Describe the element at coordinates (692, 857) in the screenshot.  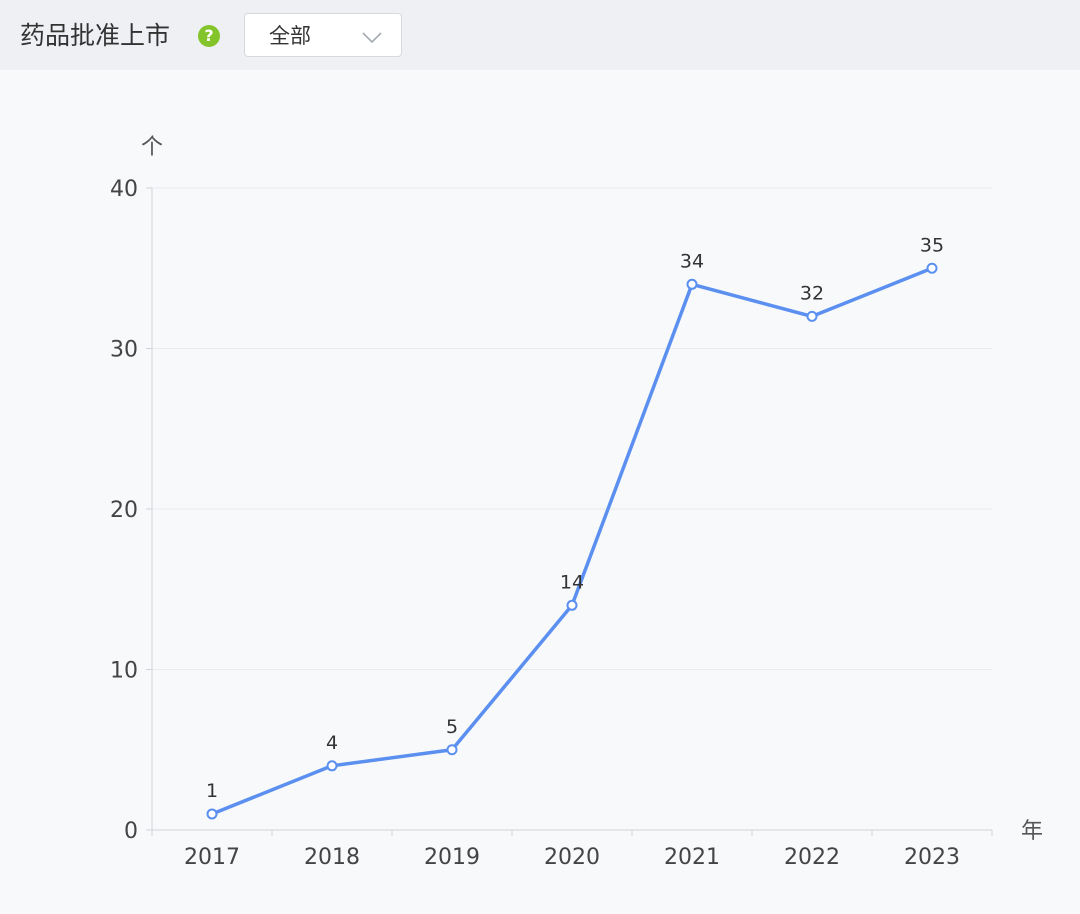
I see `x-tick-label: 2021` at that location.